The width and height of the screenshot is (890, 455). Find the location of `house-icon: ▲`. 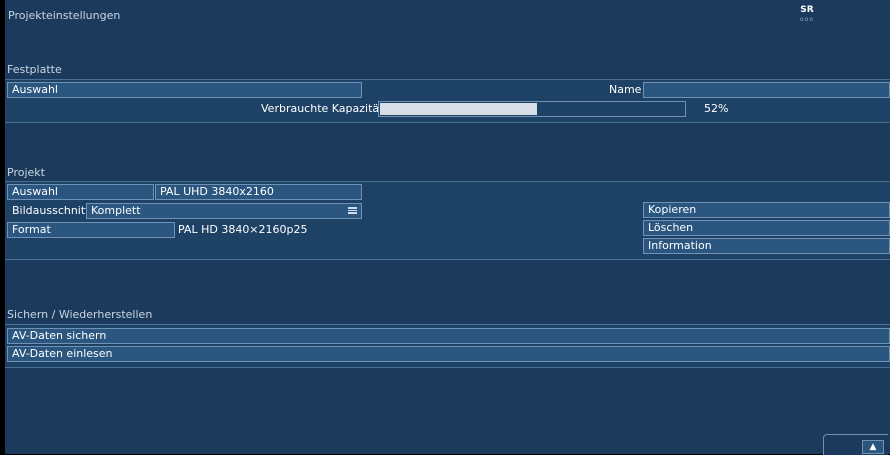

house-icon: ▲ is located at coordinates (873, 447).